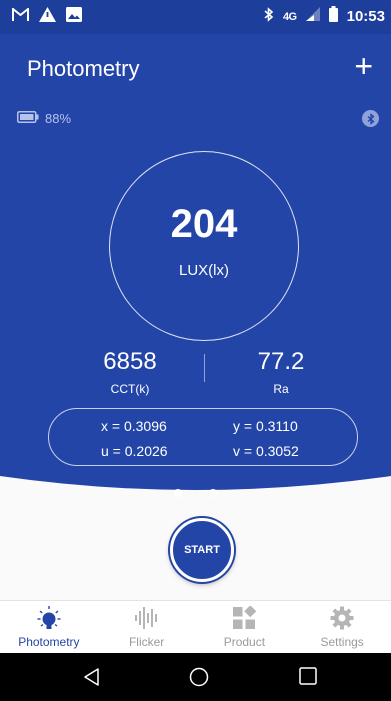  Describe the element at coordinates (244, 618) in the screenshot. I see `grid-icon` at that location.